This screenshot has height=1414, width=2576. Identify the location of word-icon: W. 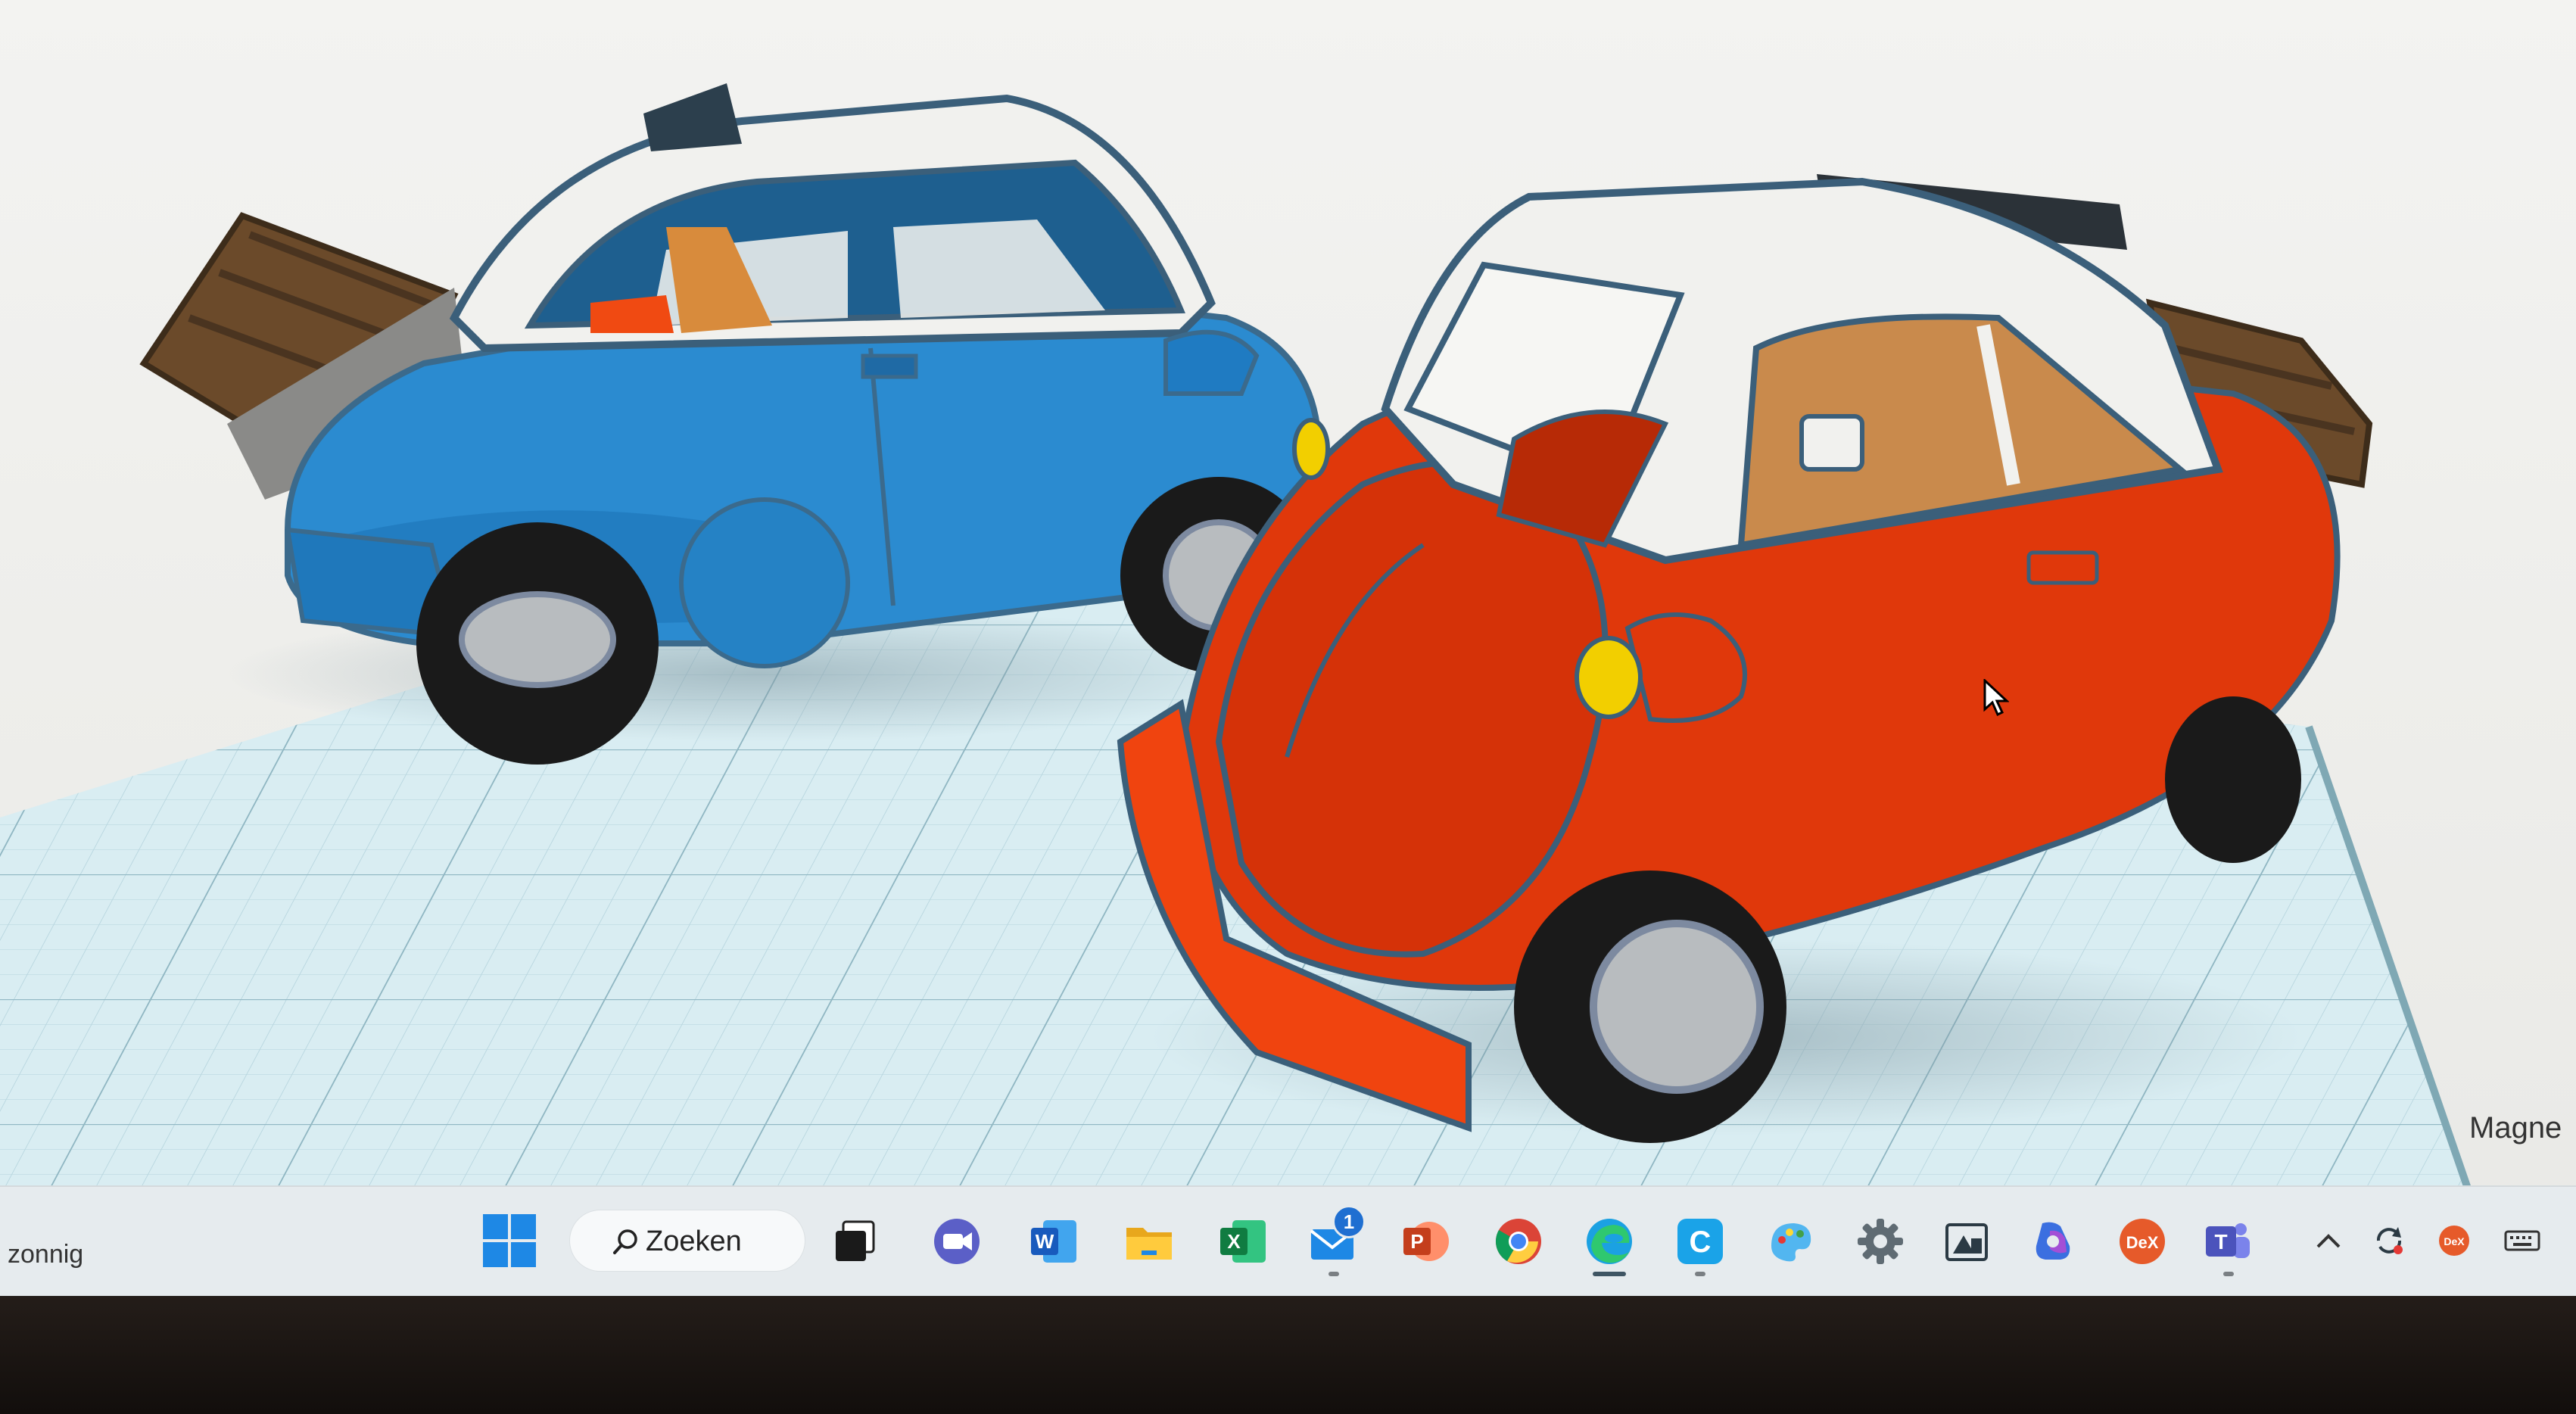
(1053, 1241).